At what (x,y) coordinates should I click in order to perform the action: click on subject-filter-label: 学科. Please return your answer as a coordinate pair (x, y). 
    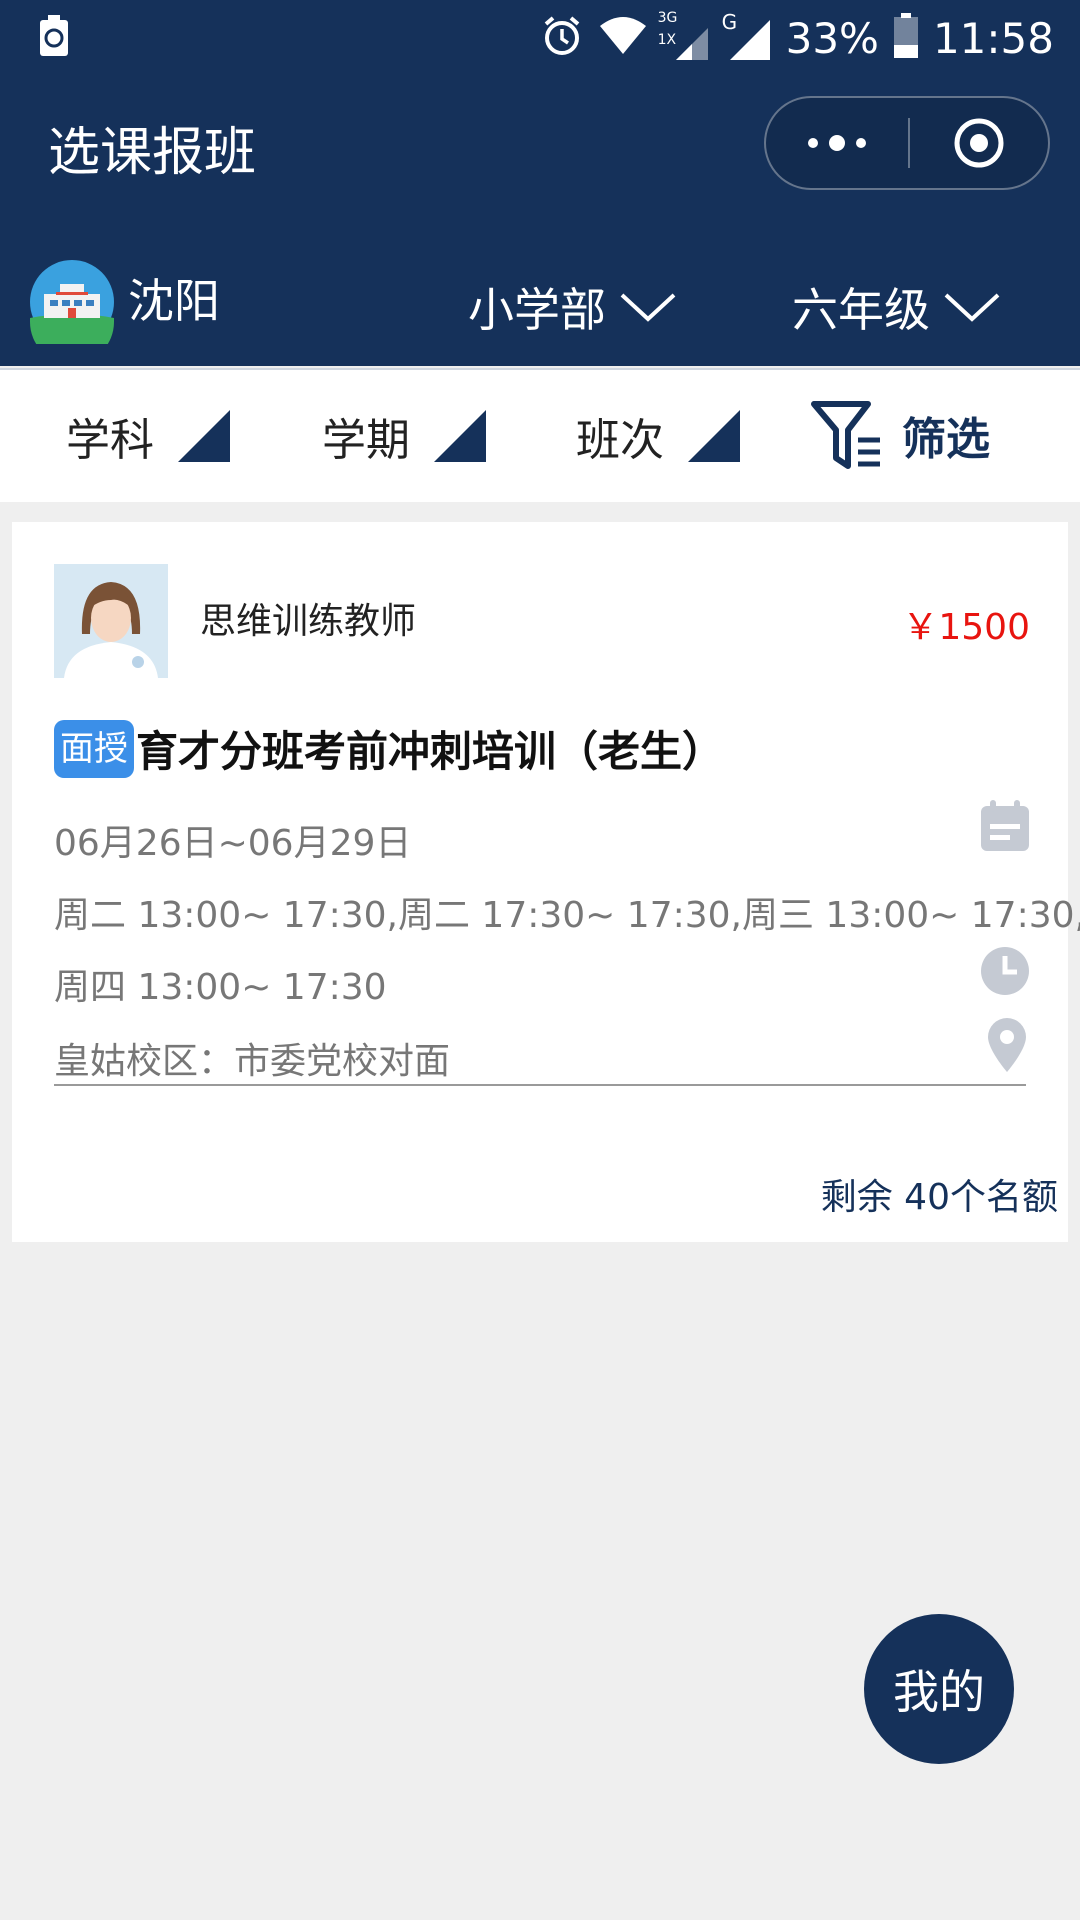
    Looking at the image, I should click on (110, 440).